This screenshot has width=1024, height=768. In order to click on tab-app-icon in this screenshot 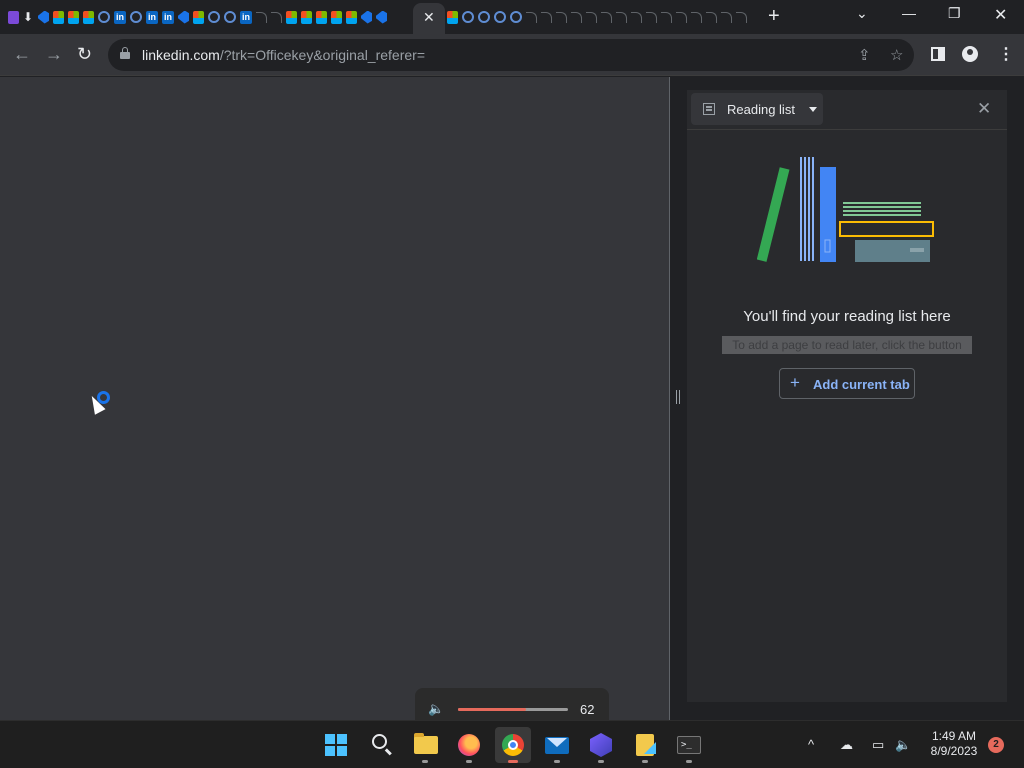, I will do `click(13, 17)`.